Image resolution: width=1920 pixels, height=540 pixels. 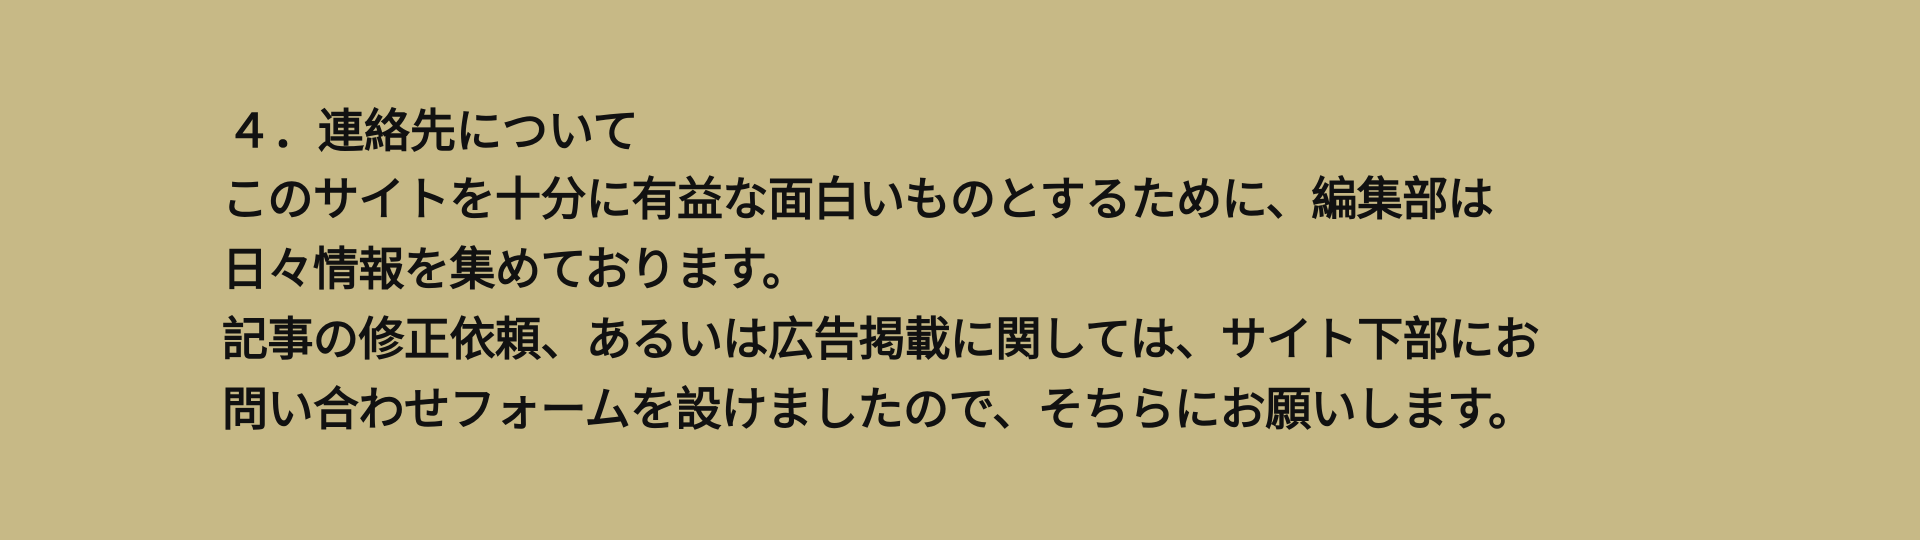 I want to click on body-line-3: 記事の修正依頼、あるいは広告掲載に関しては、サイト下部にお, so click(x=881, y=339).